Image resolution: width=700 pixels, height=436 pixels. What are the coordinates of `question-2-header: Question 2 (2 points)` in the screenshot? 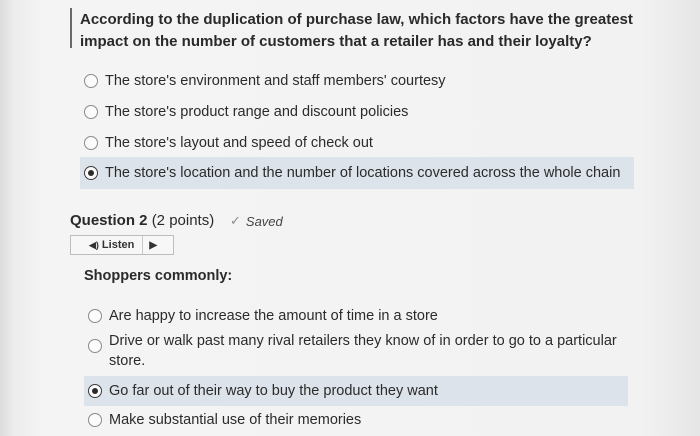 It's located at (142, 221).